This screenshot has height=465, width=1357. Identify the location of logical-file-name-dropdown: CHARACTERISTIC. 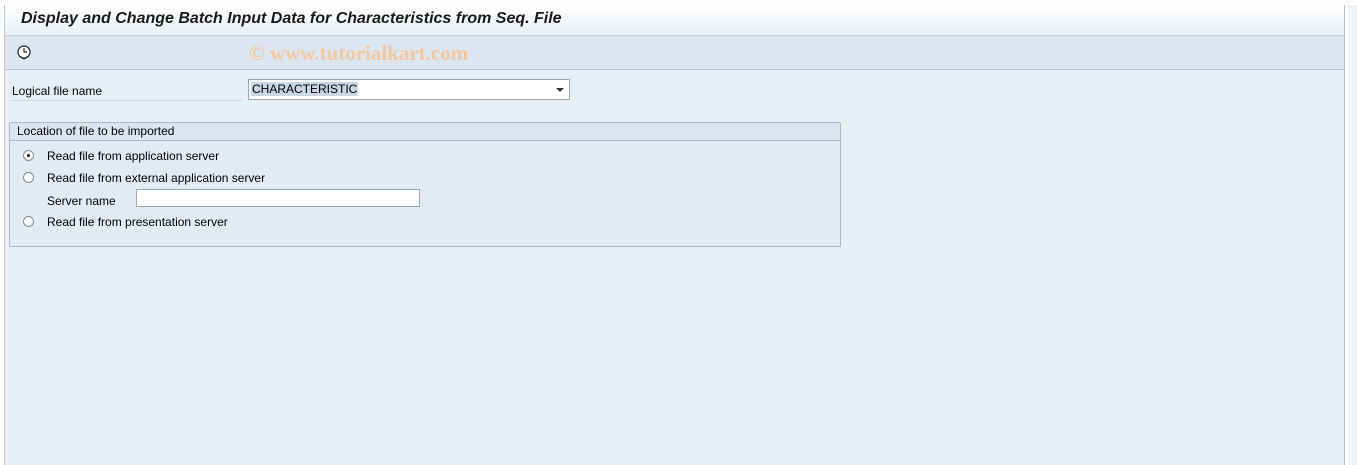
(409, 89).